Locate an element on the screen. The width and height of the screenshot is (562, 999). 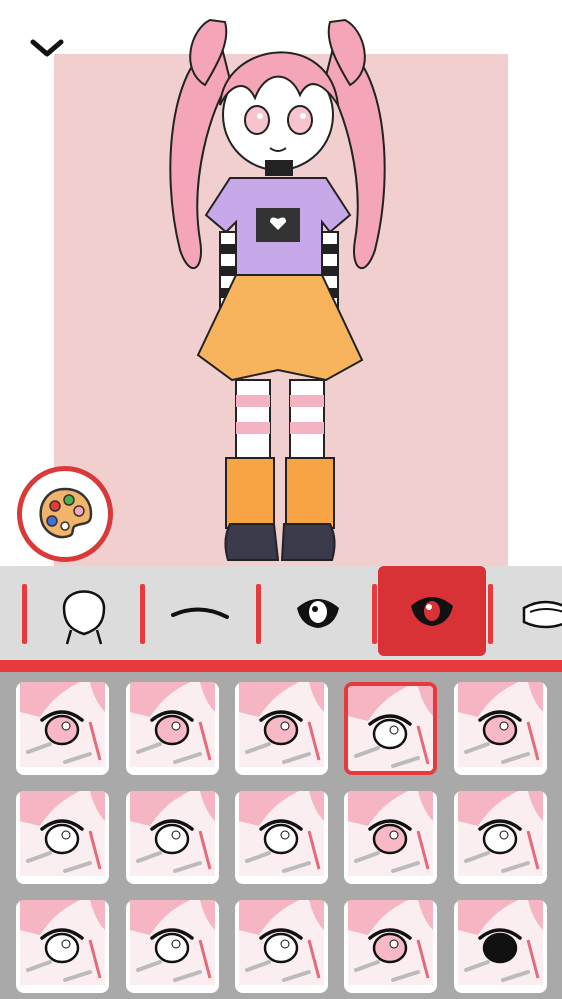
eye-option-drowsy-pink is located at coordinates (62, 728).